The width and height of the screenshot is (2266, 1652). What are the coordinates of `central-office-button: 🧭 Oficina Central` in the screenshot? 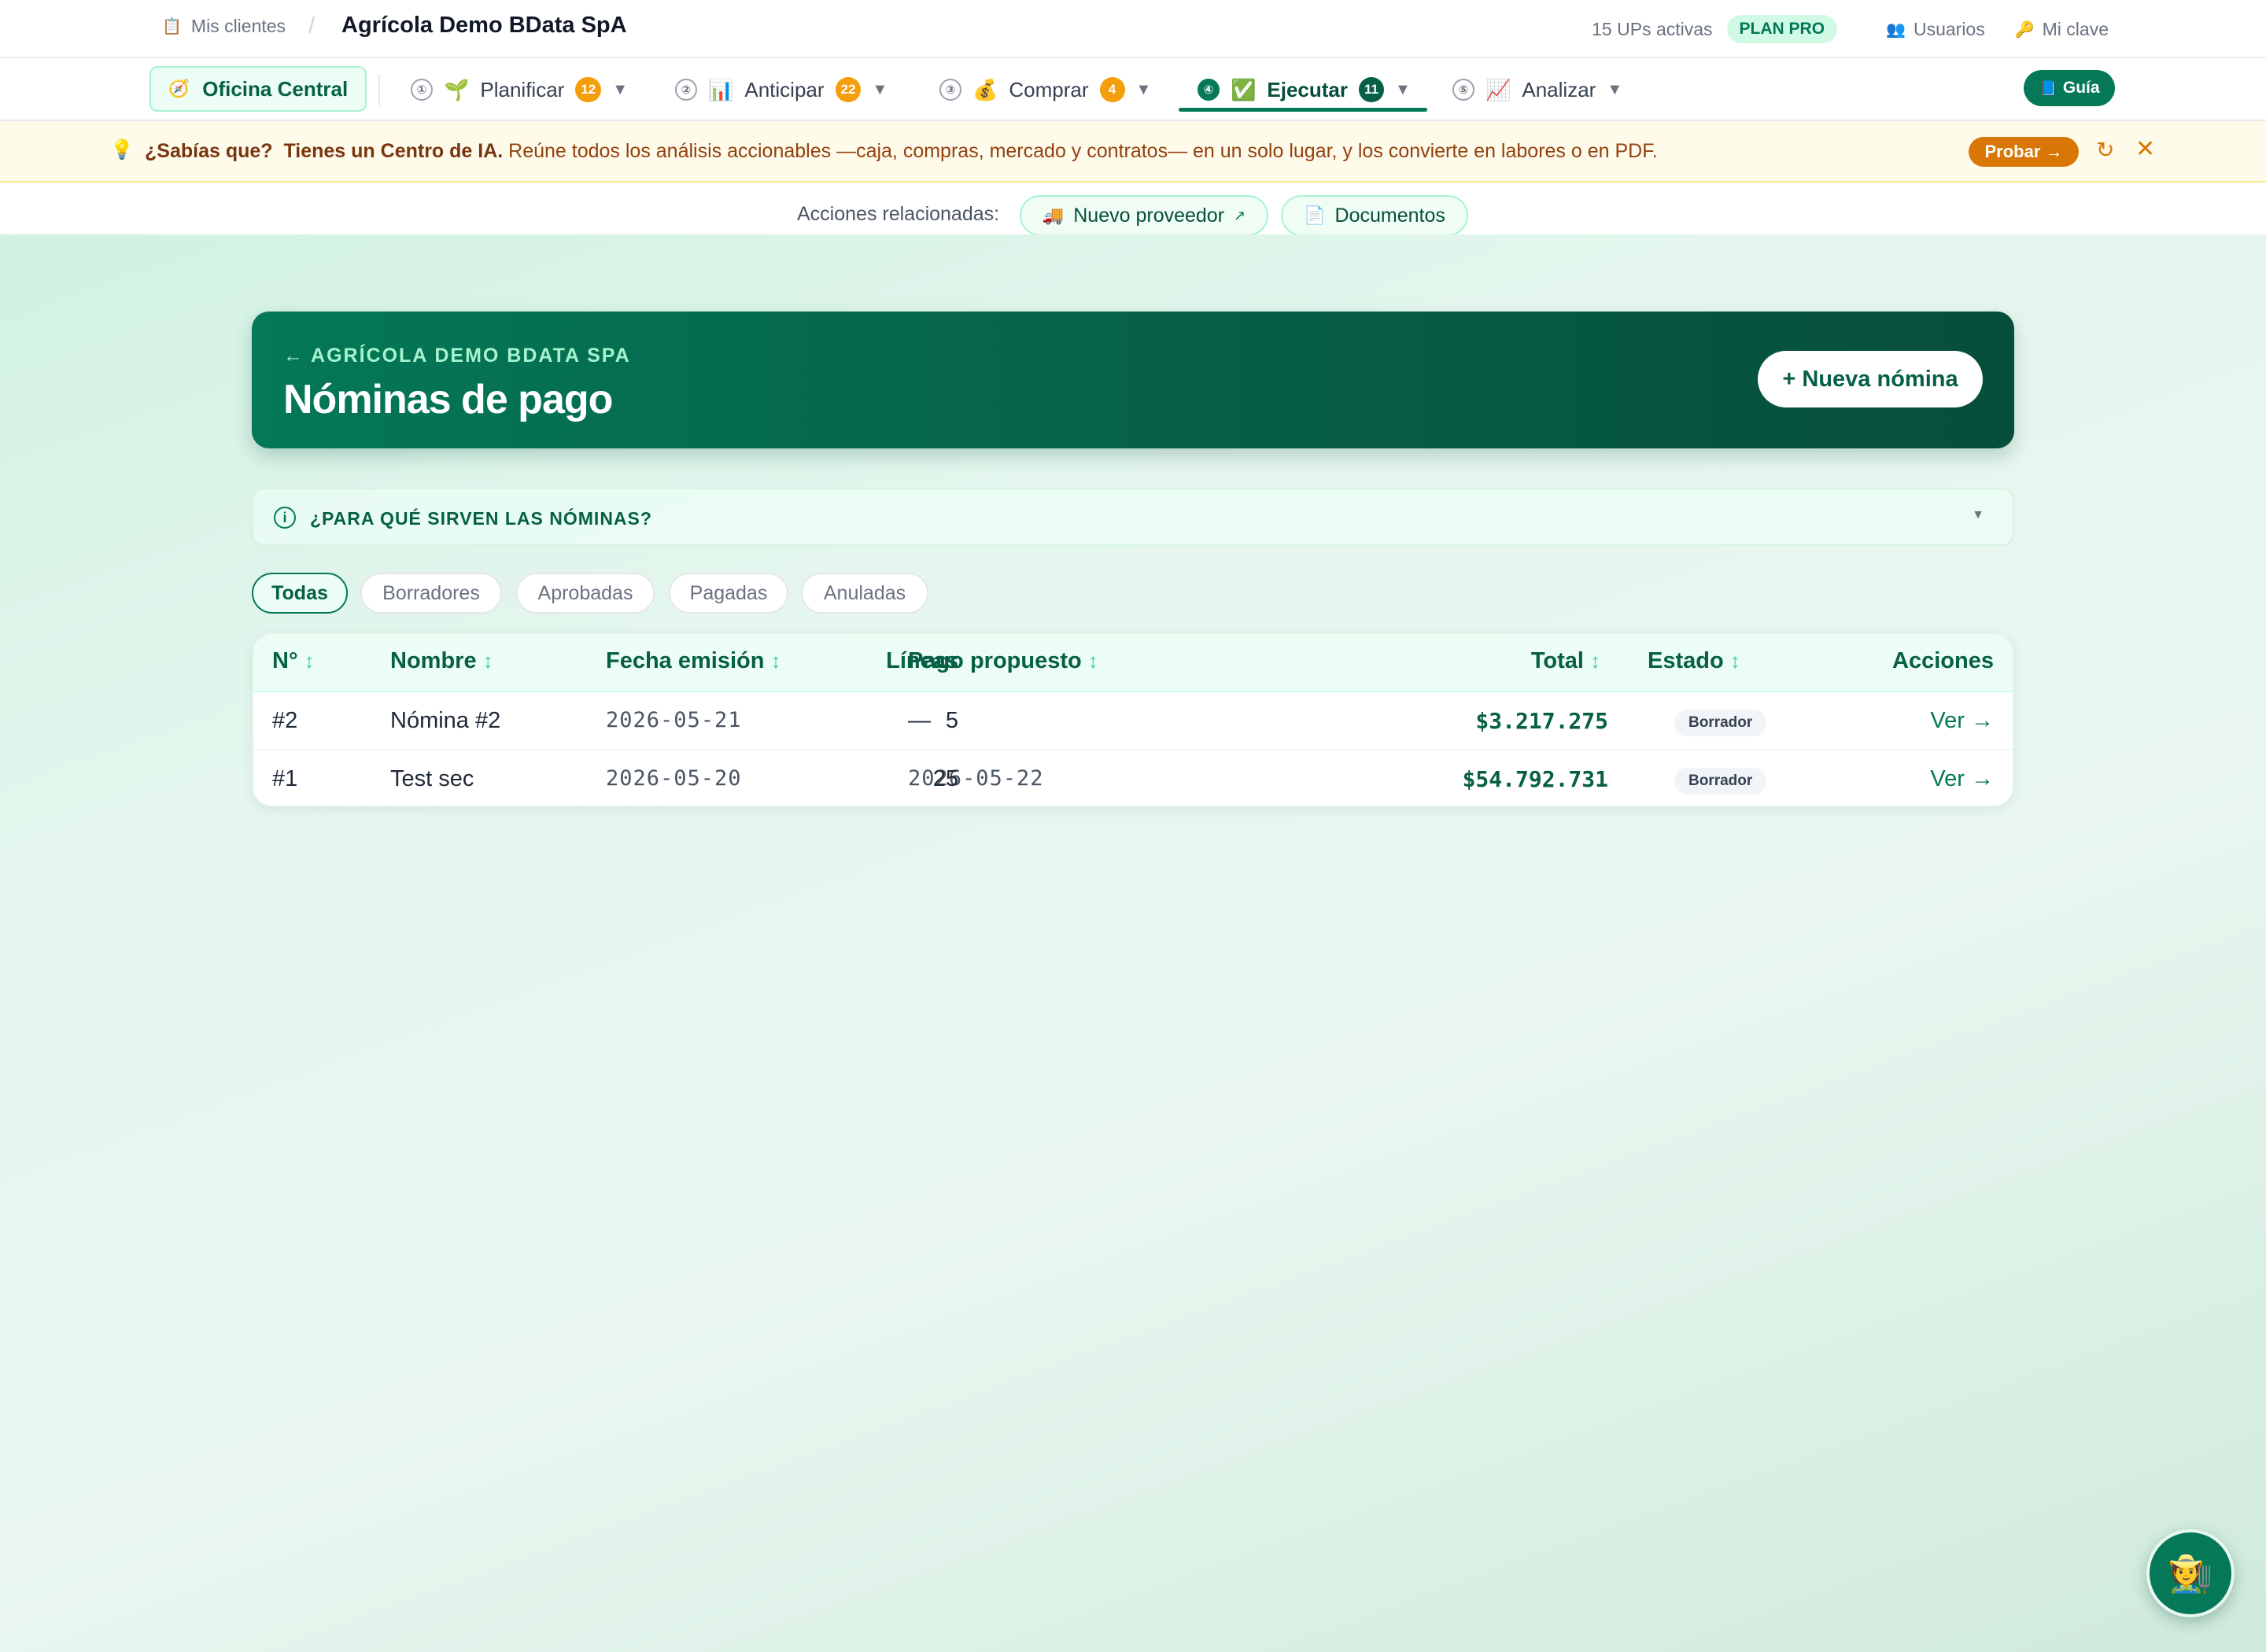 It's located at (258, 89).